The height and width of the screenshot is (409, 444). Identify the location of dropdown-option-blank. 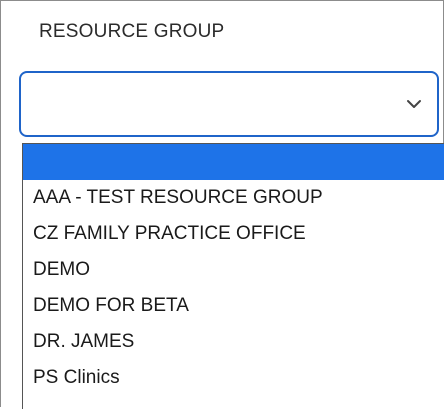
(233, 162).